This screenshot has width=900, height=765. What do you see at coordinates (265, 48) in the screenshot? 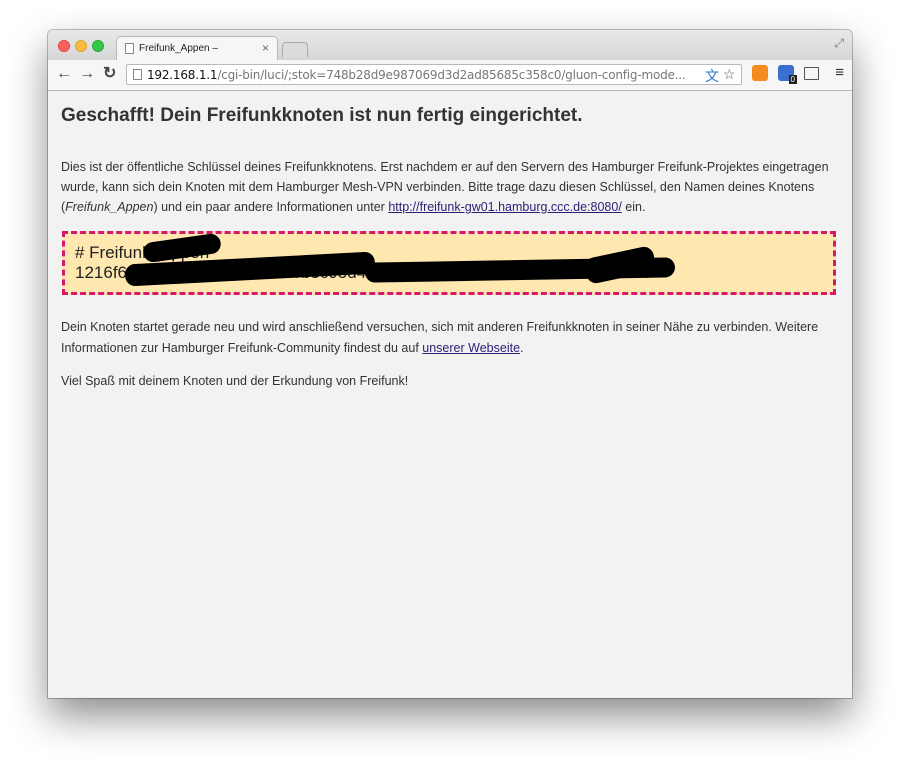
I see `tab-close-icon: ×` at bounding box center [265, 48].